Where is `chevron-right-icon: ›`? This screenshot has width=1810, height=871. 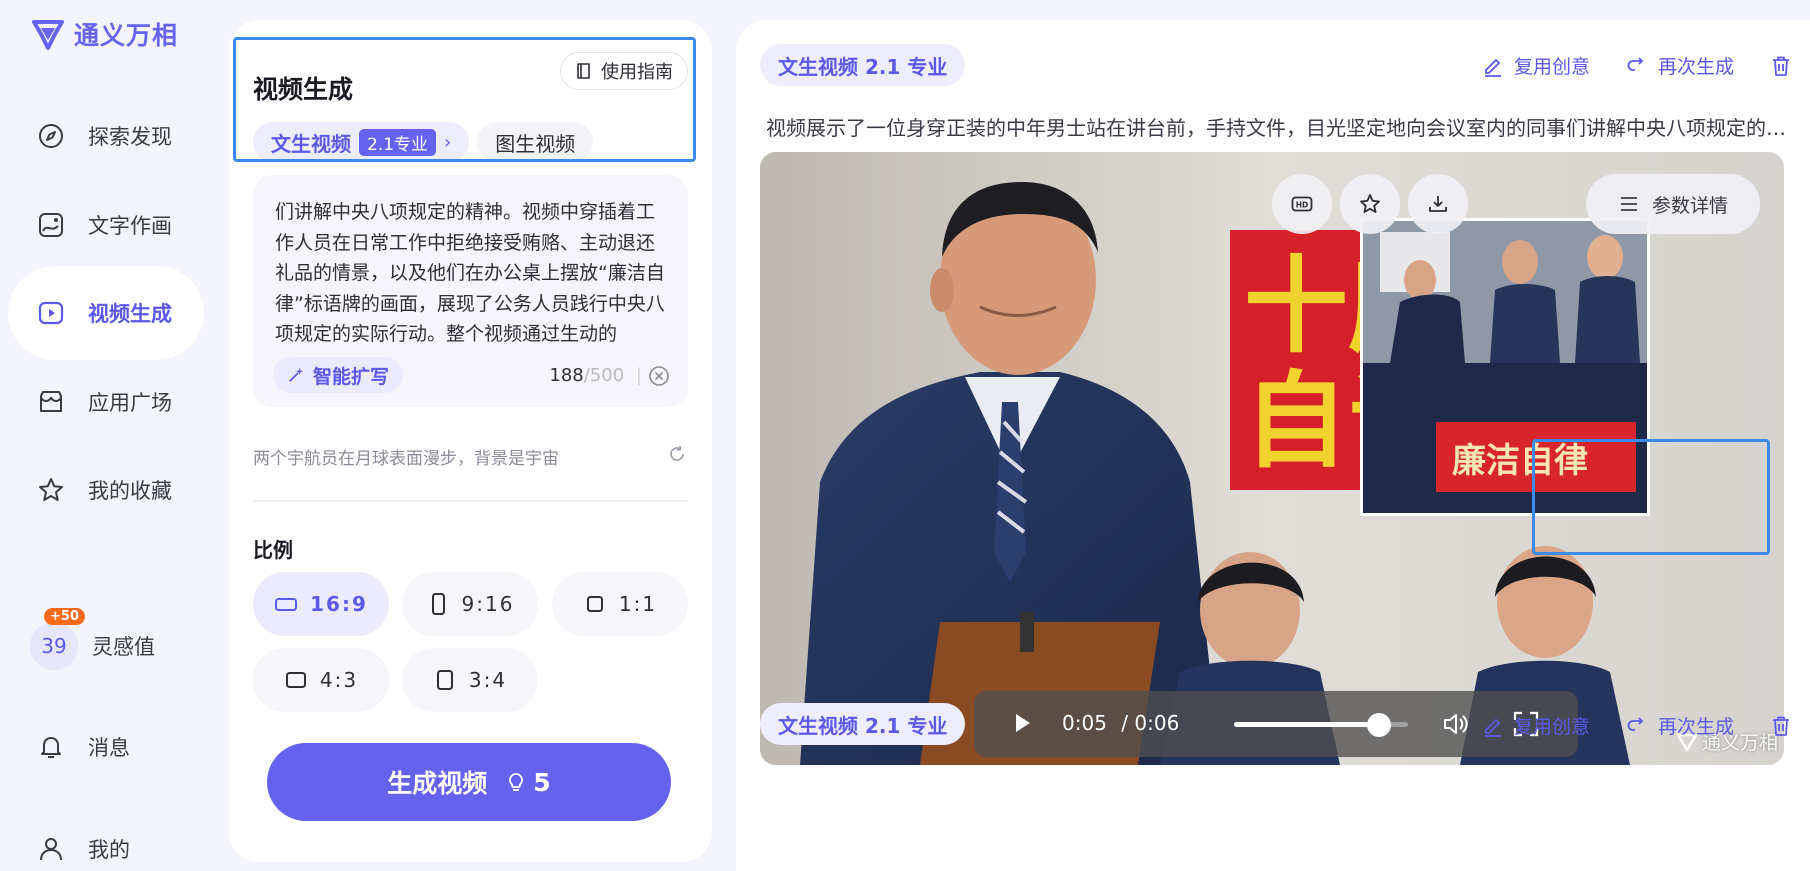
chevron-right-icon: › is located at coordinates (448, 142).